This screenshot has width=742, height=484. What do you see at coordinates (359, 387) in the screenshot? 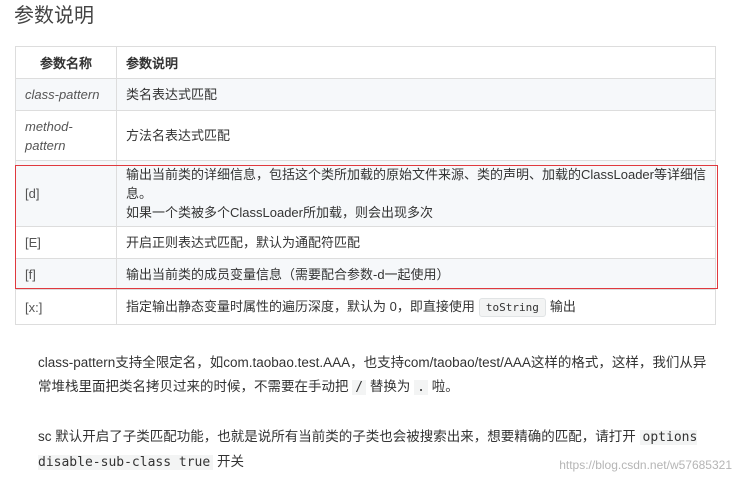
I see `inline-code: /` at bounding box center [359, 387].